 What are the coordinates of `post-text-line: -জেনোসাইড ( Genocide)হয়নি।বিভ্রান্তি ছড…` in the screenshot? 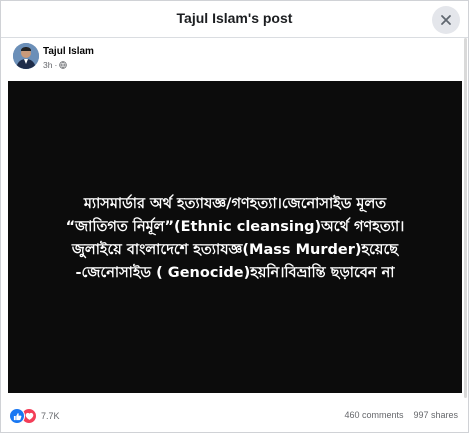 It's located at (235, 273).